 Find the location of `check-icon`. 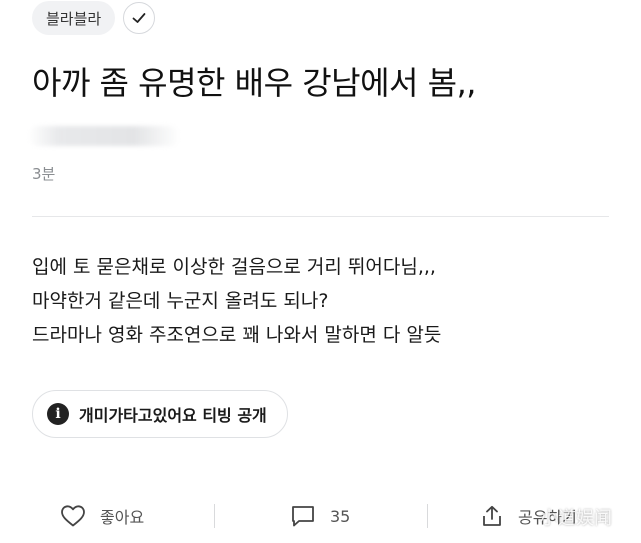

check-icon is located at coordinates (139, 18).